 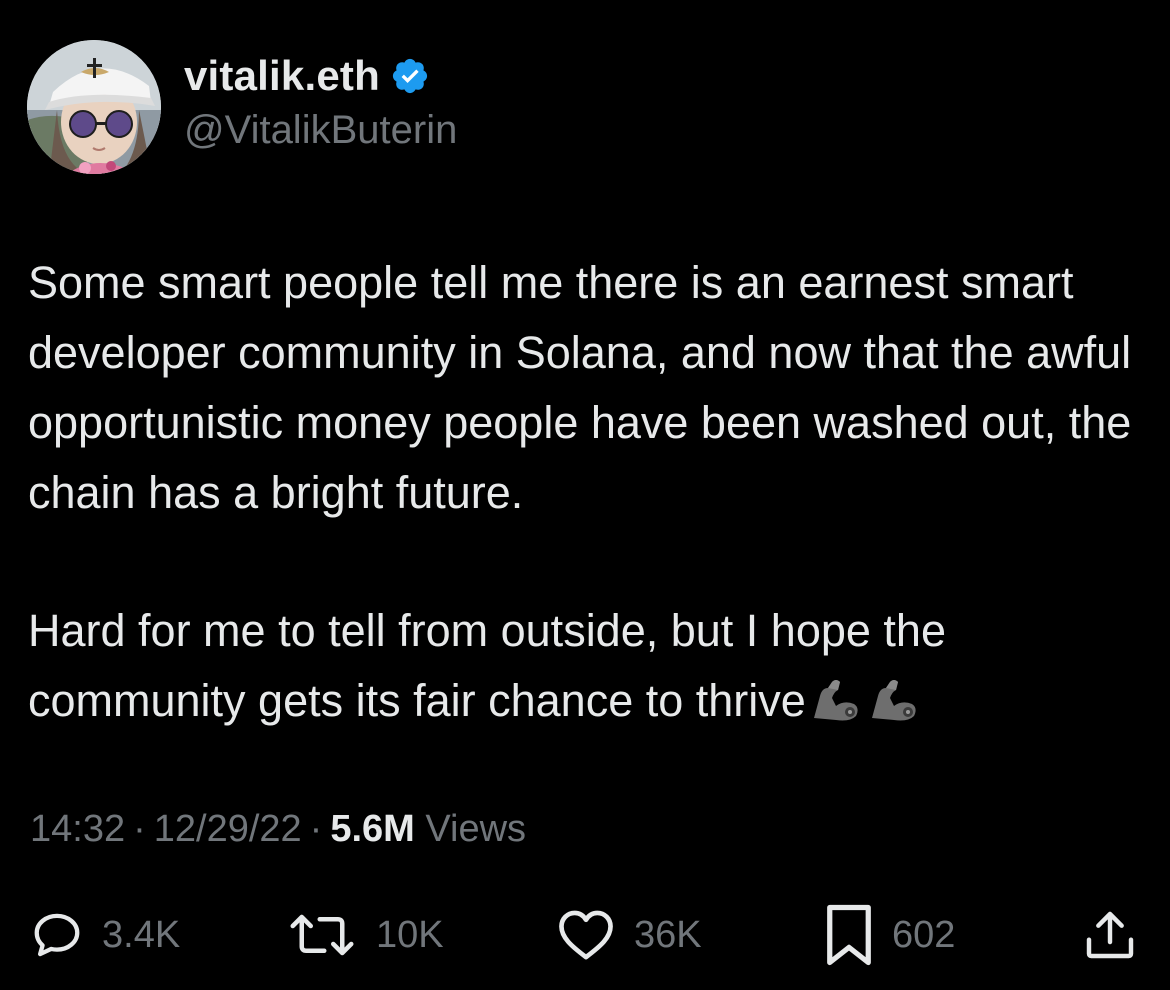 I want to click on retweet-count: 10K, so click(x=410, y=934).